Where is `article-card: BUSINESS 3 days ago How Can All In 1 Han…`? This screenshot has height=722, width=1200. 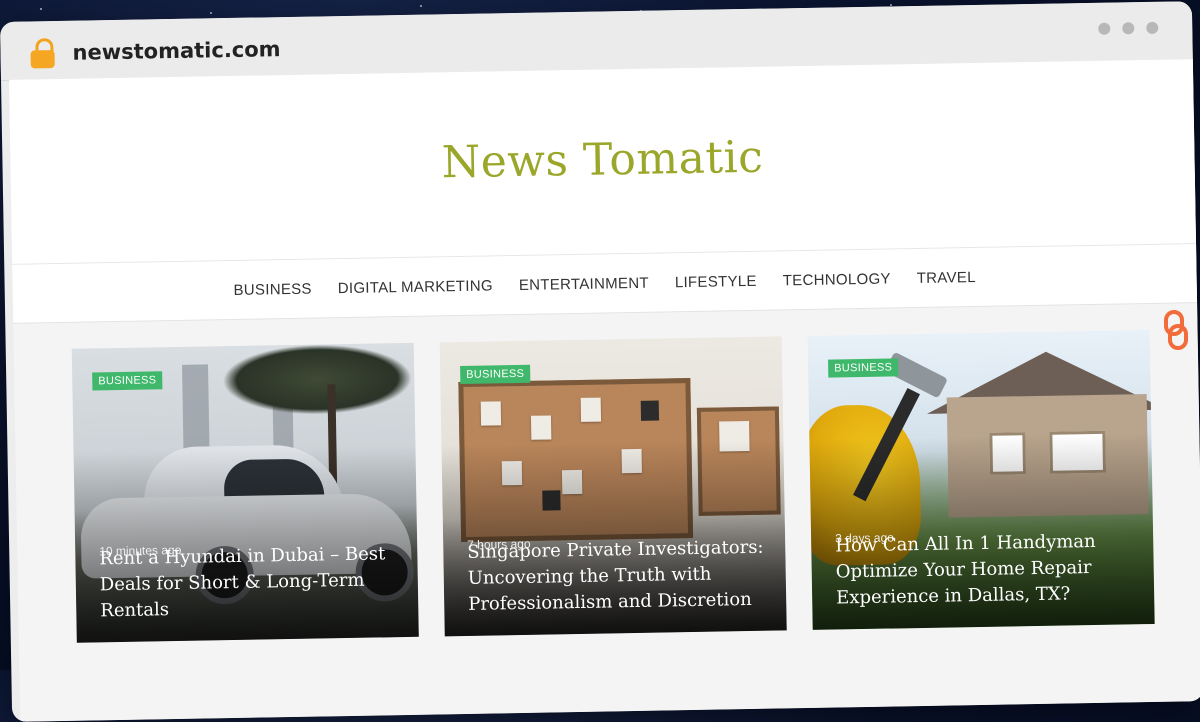 article-card: BUSINESS 3 days ago How Can All In 1 Han… is located at coordinates (981, 479).